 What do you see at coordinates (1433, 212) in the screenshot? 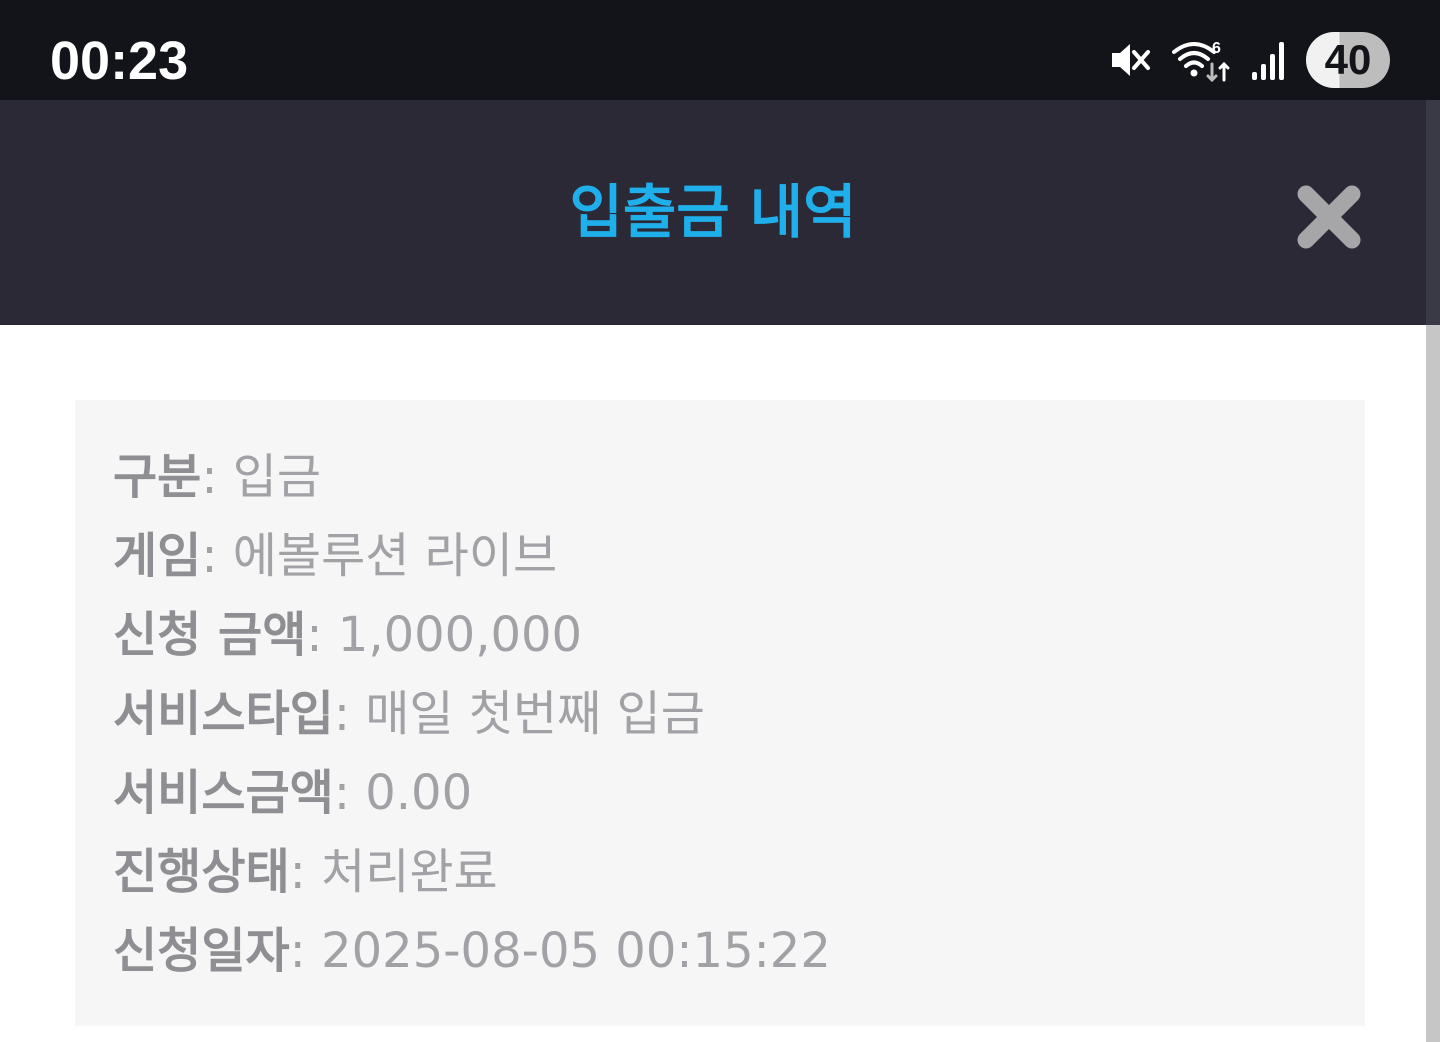
I see `scrollbar-thumb` at bounding box center [1433, 212].